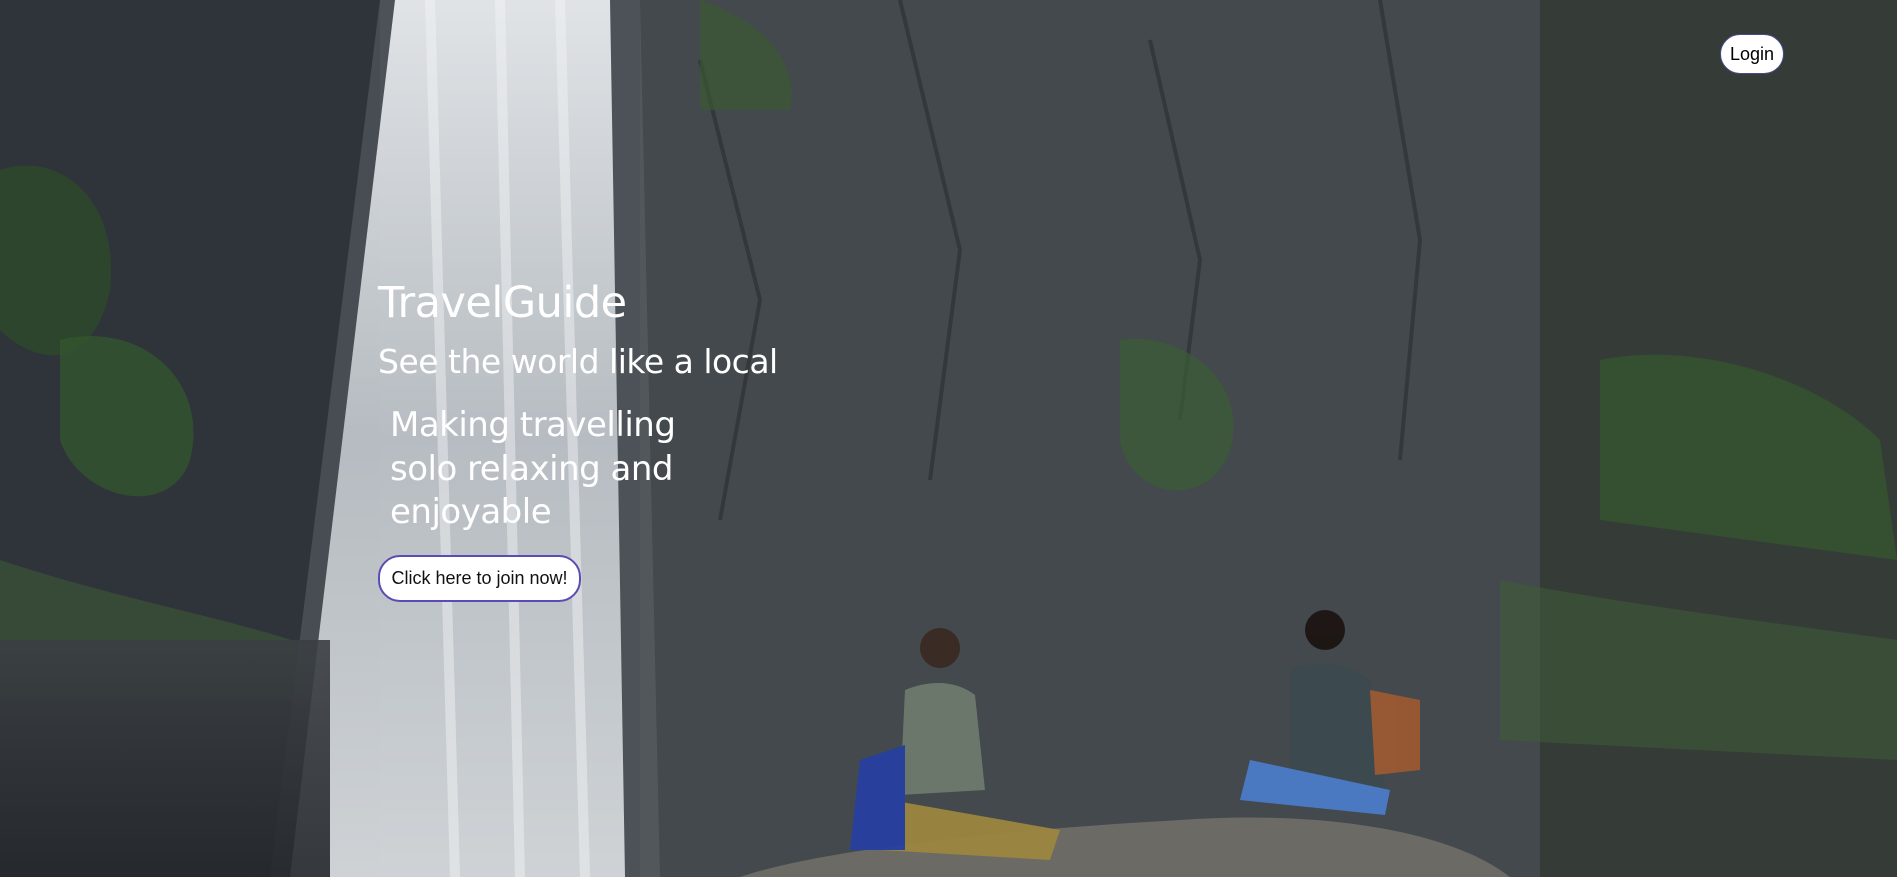 The height and width of the screenshot is (877, 1897). What do you see at coordinates (502, 303) in the screenshot?
I see `brand-title: TravelGuide` at bounding box center [502, 303].